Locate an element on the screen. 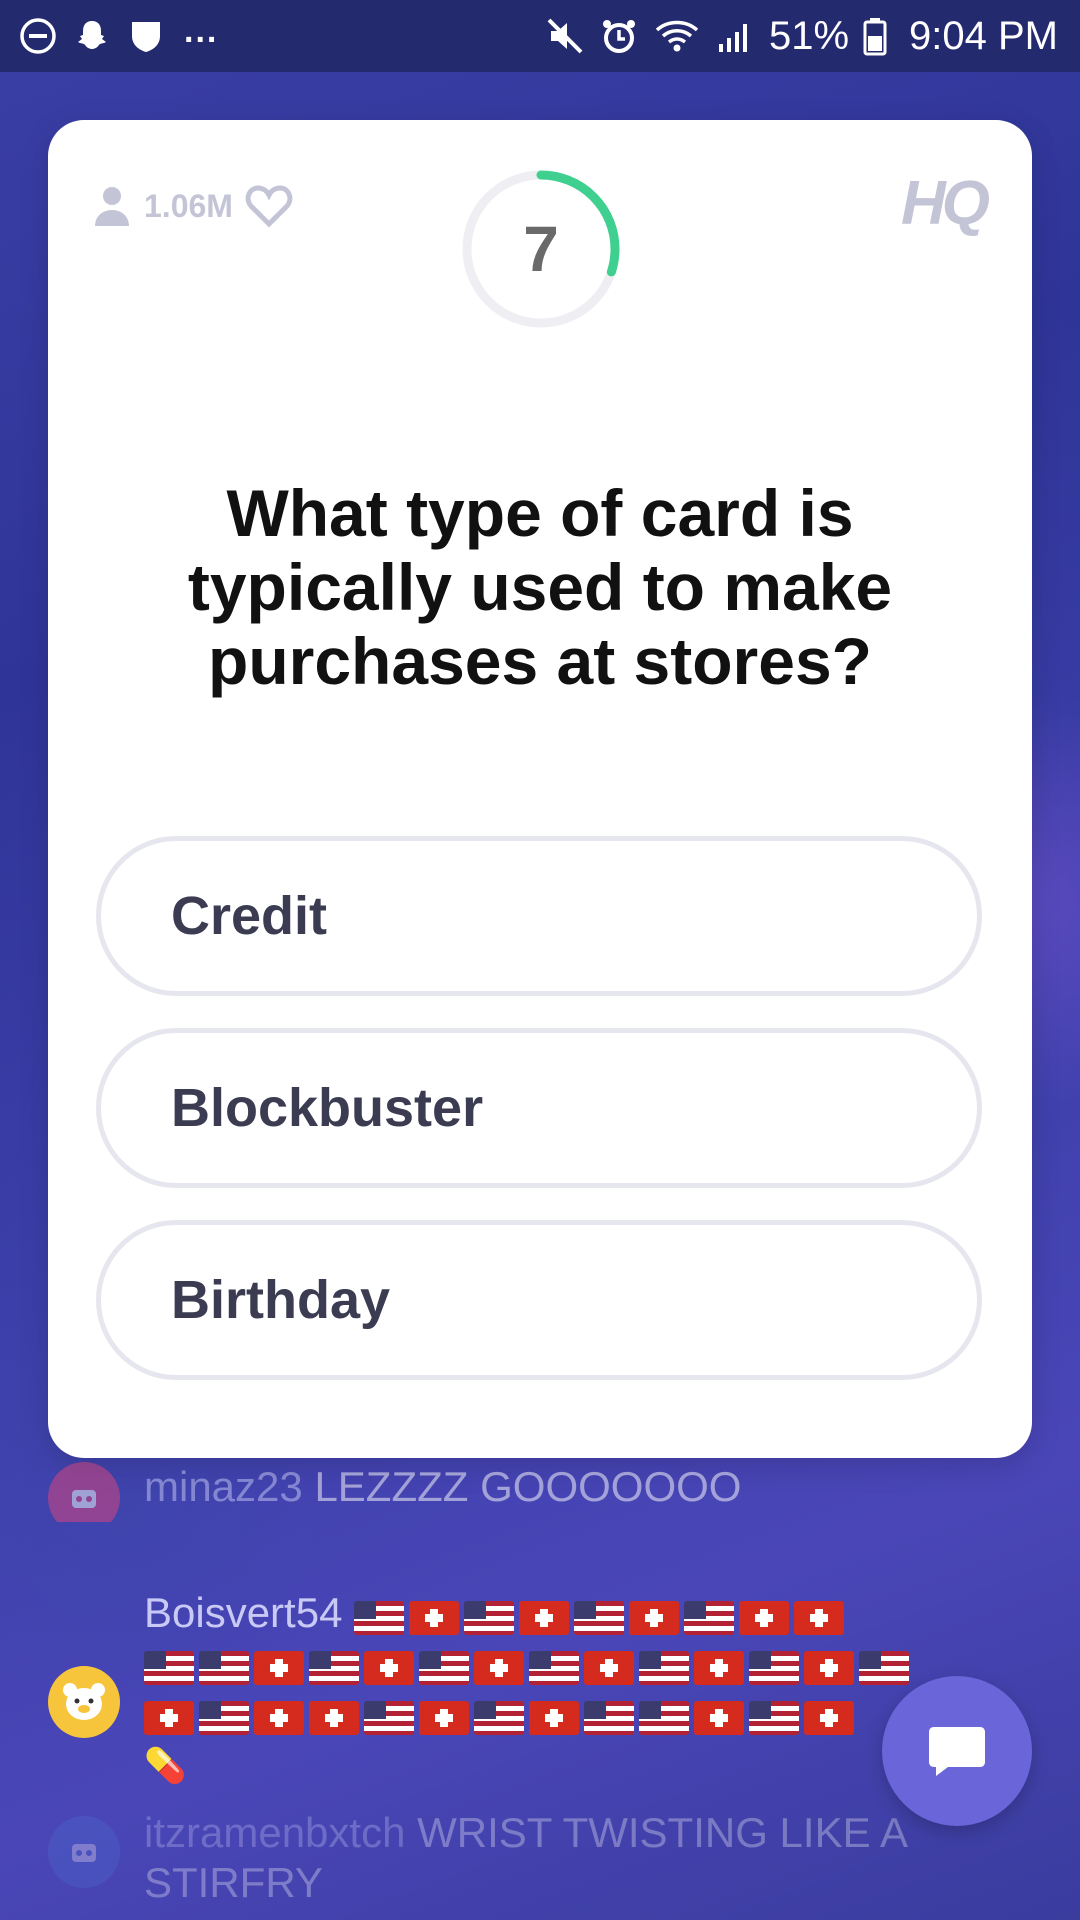  hq-logo: HQ is located at coordinates (945, 203).